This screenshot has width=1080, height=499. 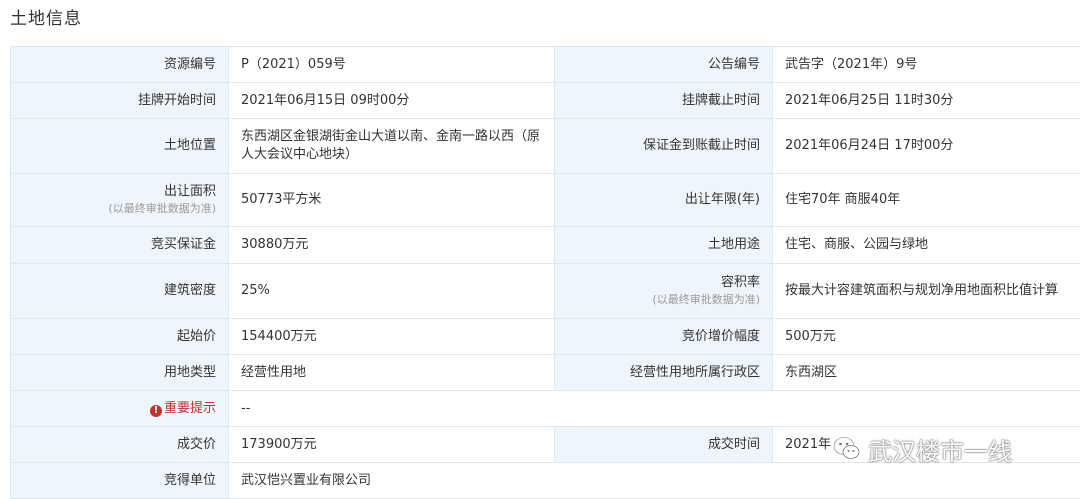 What do you see at coordinates (392, 200) in the screenshot?
I see `value-transfer-area: 50773平方米` at bounding box center [392, 200].